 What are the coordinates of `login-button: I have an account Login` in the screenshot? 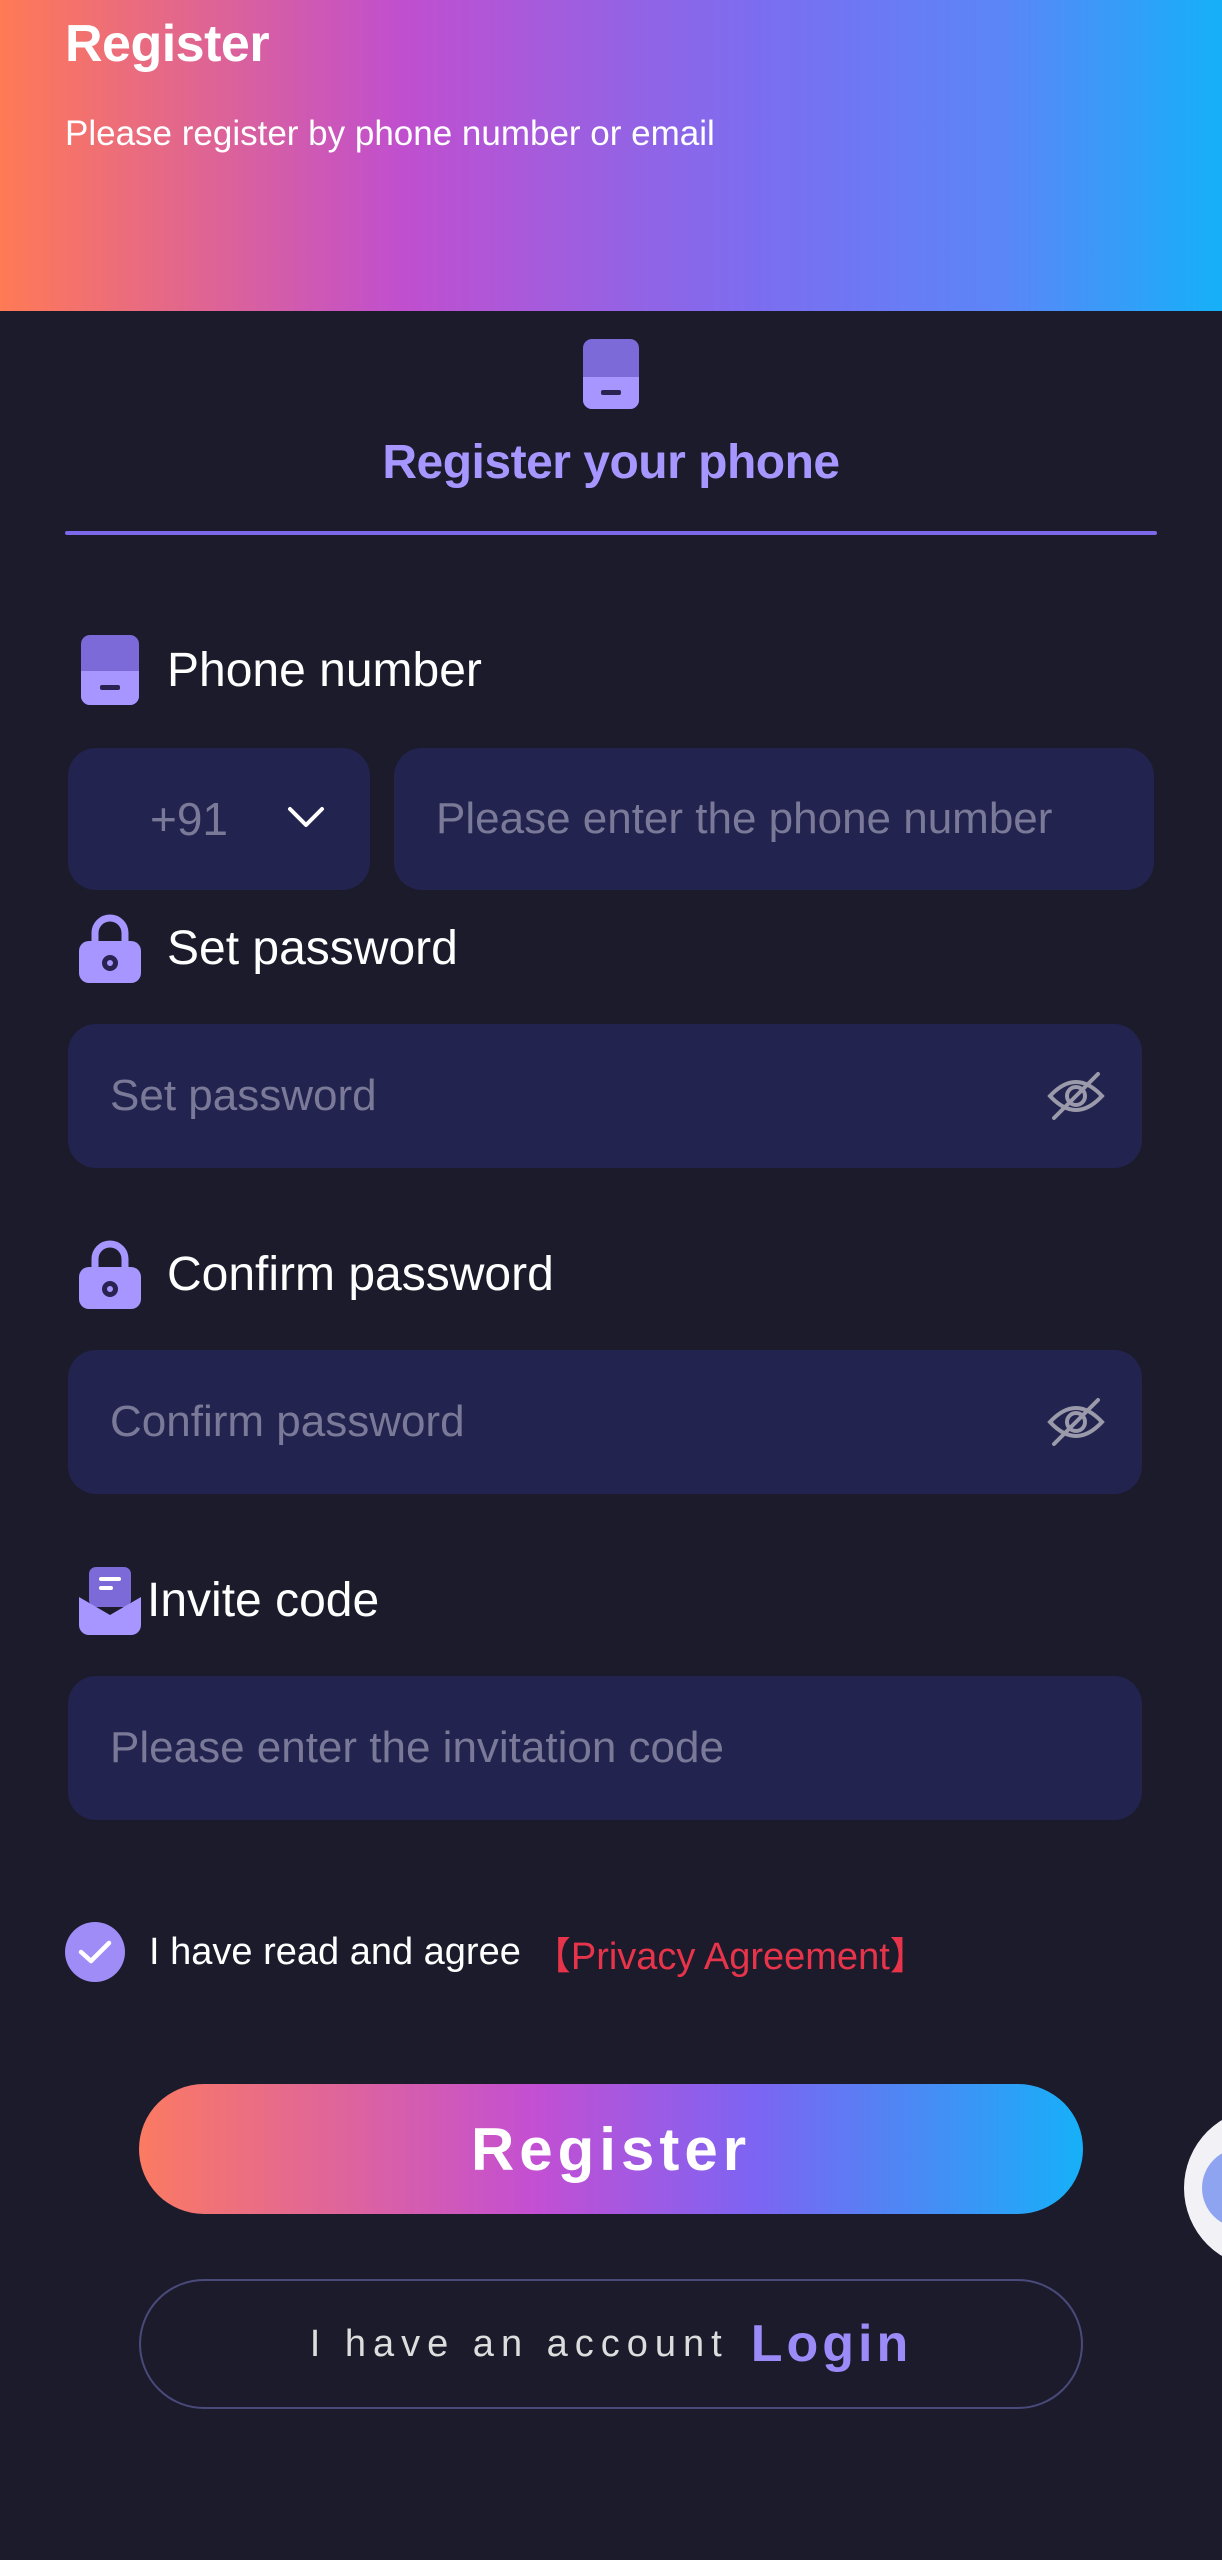 It's located at (611, 2344).